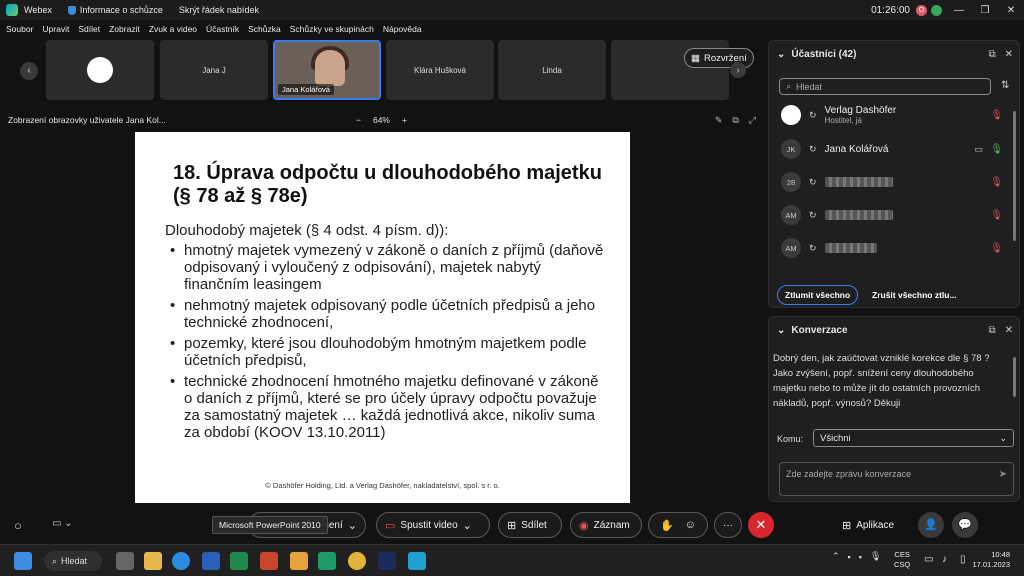 The width and height of the screenshot is (1024, 576). What do you see at coordinates (433, 525) in the screenshot?
I see `start-video-button: ▭ Spustit video ⌄` at bounding box center [433, 525].